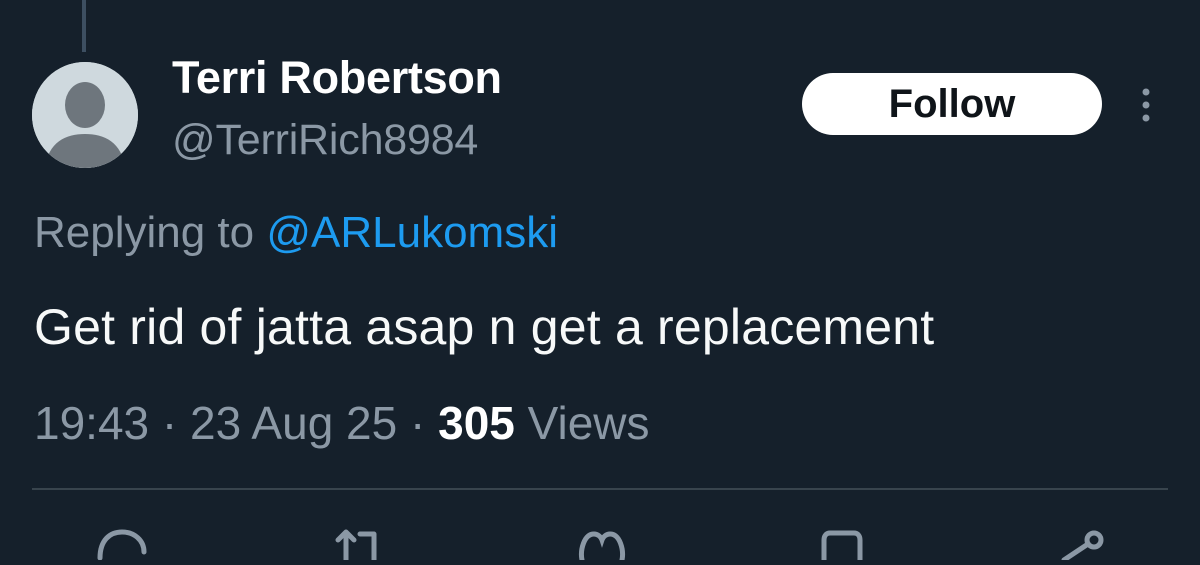 Image resolution: width=1200 pixels, height=565 pixels. Describe the element at coordinates (600, 489) in the screenshot. I see `divider` at that location.